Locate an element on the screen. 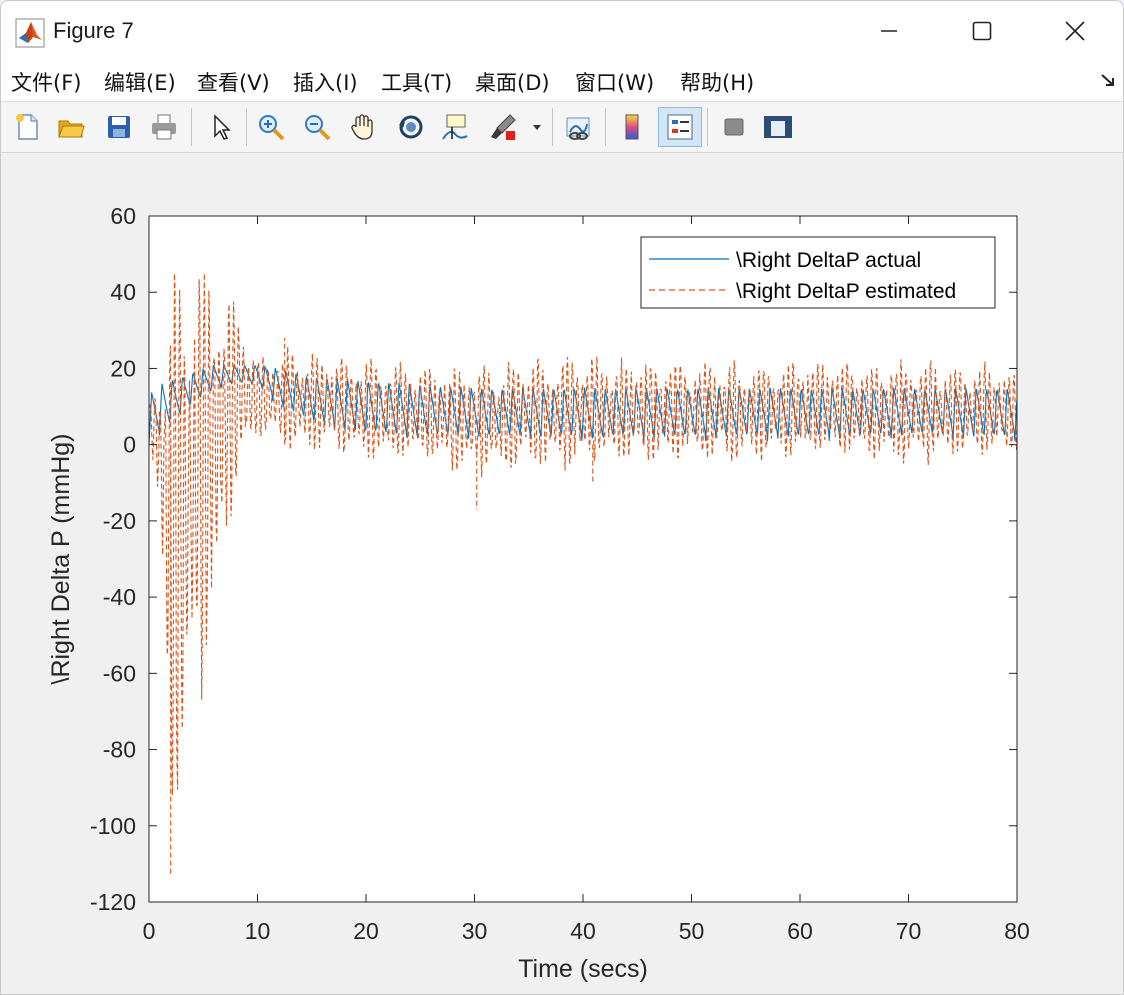  dropdown-arrow-icon is located at coordinates (537, 127).